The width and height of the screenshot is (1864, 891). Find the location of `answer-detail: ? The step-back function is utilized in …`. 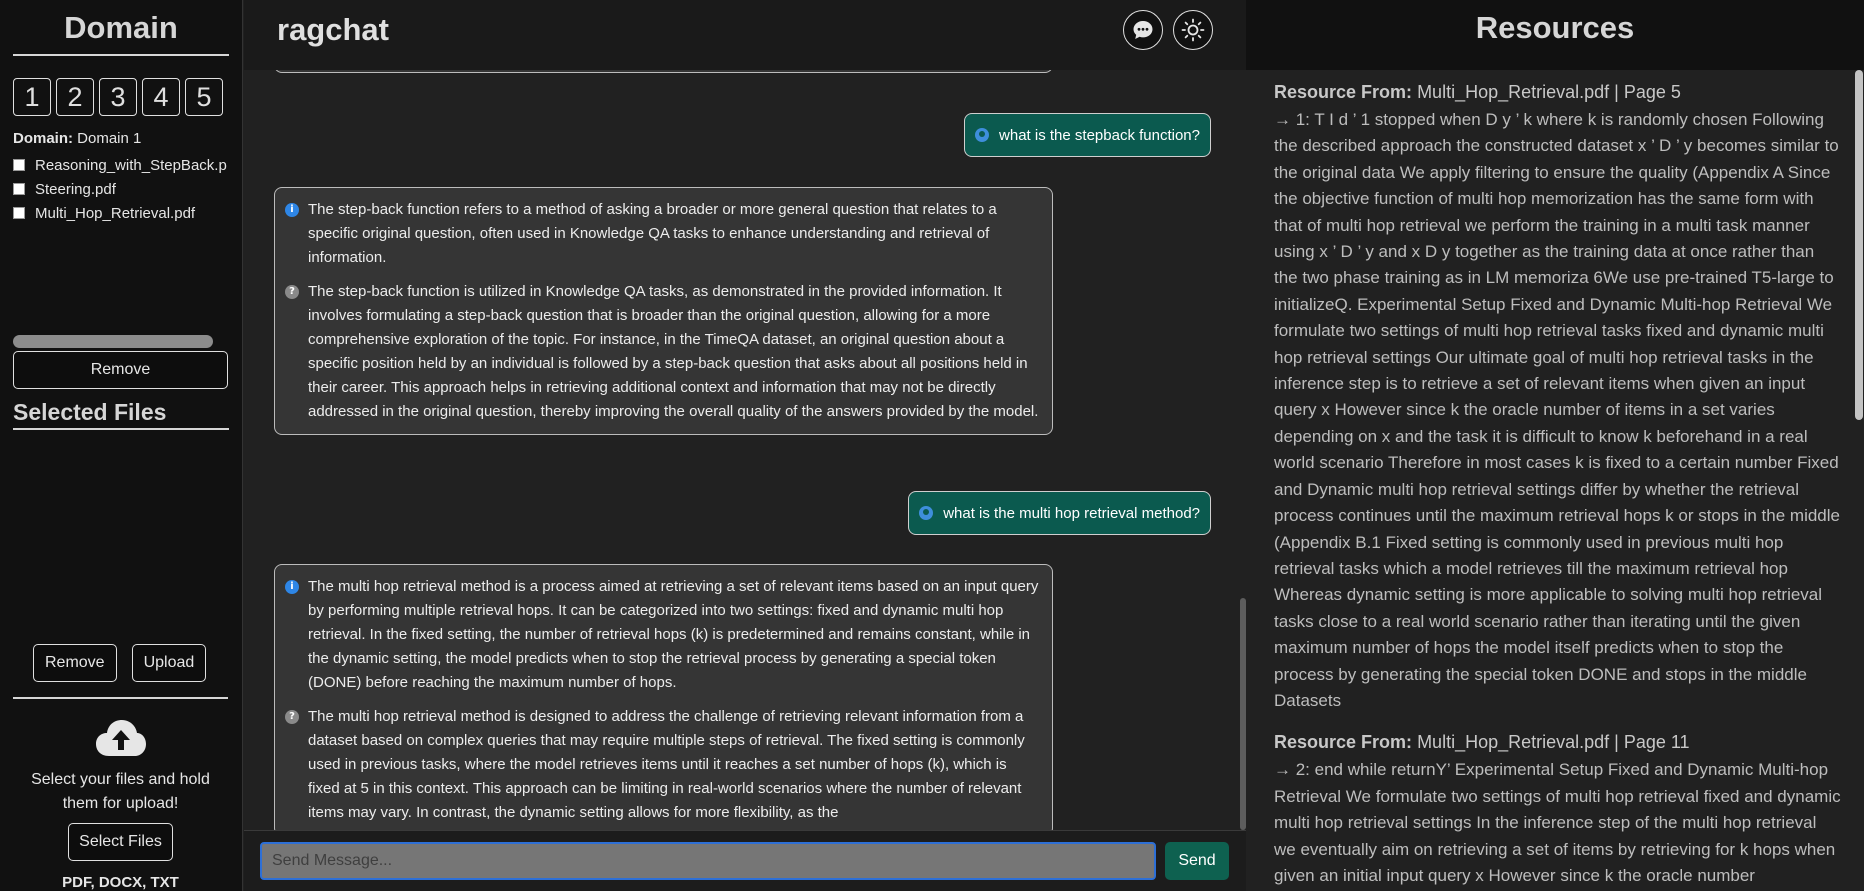

answer-detail: ? The step-back function is utilized in … is located at coordinates (663, 352).